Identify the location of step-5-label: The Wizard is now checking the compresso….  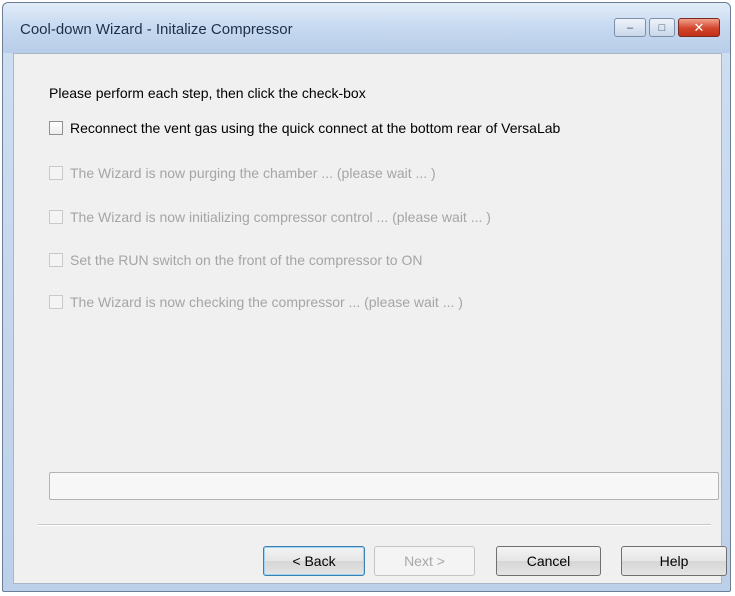
(266, 302).